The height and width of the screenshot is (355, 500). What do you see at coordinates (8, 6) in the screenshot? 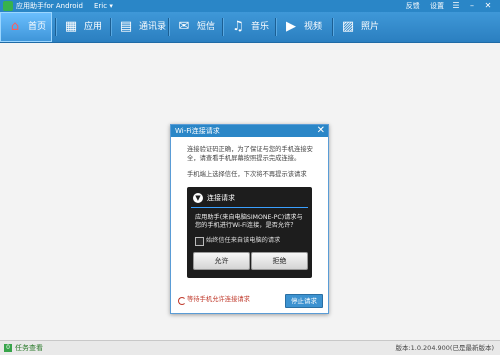
I see `app-logo-icon` at bounding box center [8, 6].